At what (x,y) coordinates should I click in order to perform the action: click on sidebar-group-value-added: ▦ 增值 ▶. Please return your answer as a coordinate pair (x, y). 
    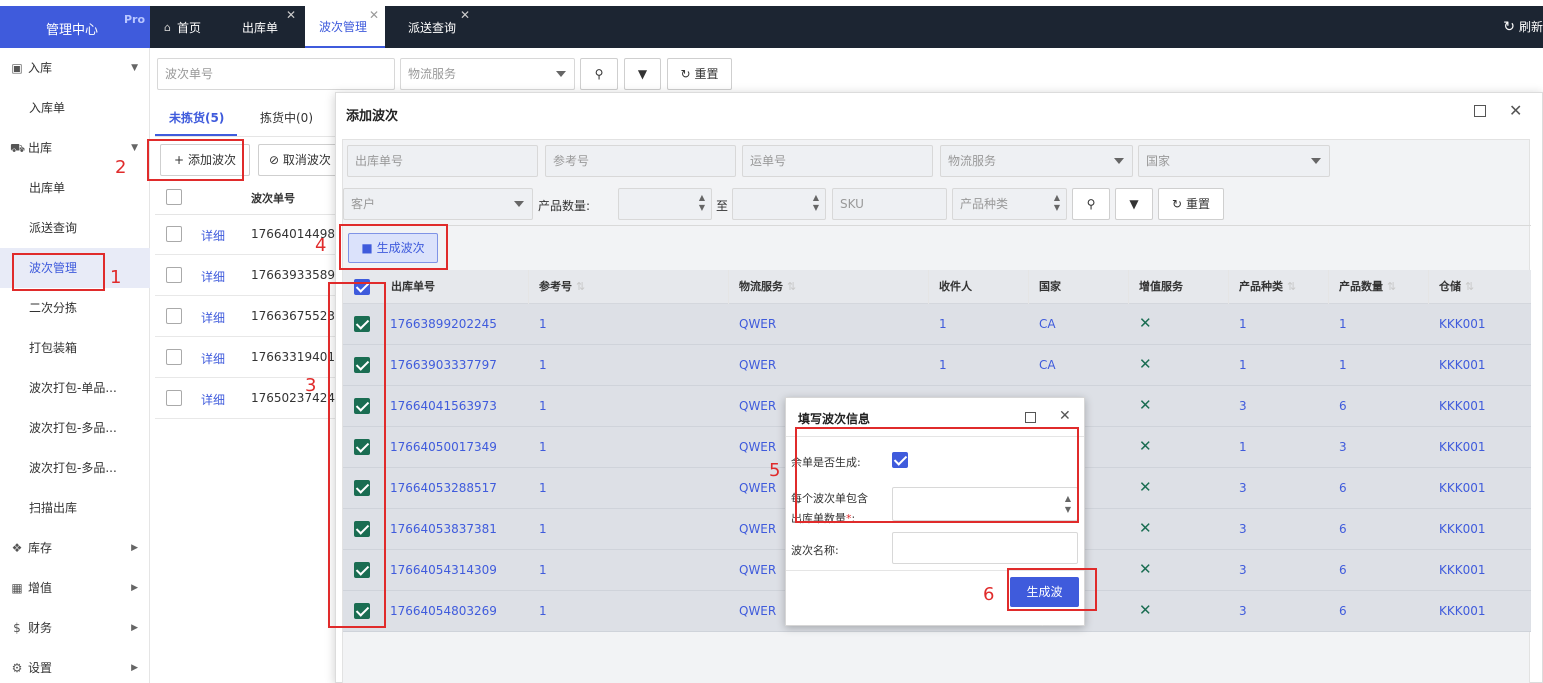
    Looking at the image, I should click on (75, 588).